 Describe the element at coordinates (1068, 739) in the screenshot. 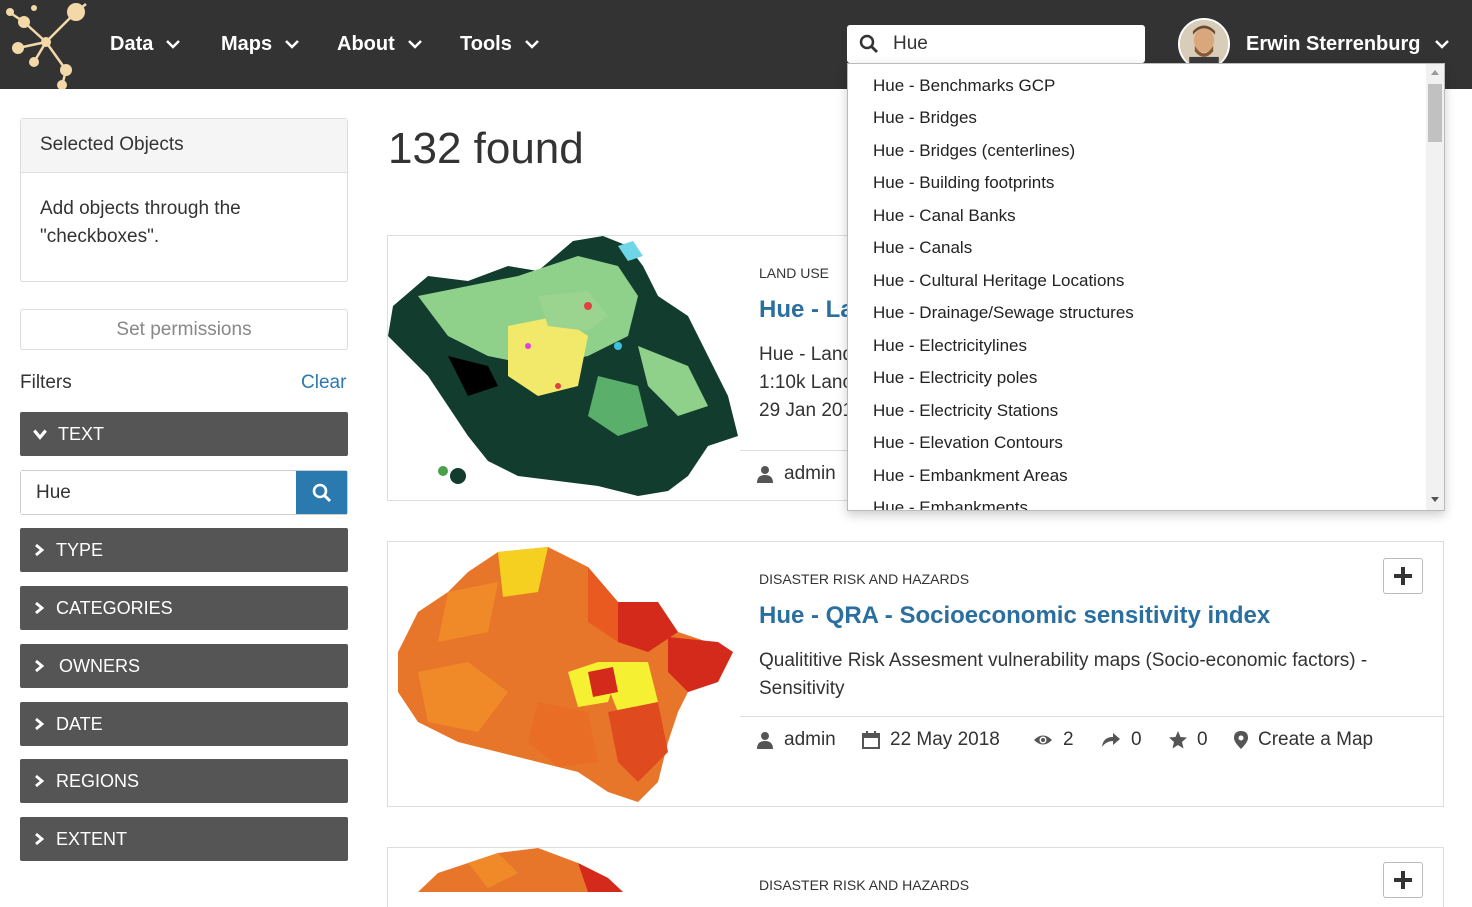

I see `card-views-count: 2` at that location.